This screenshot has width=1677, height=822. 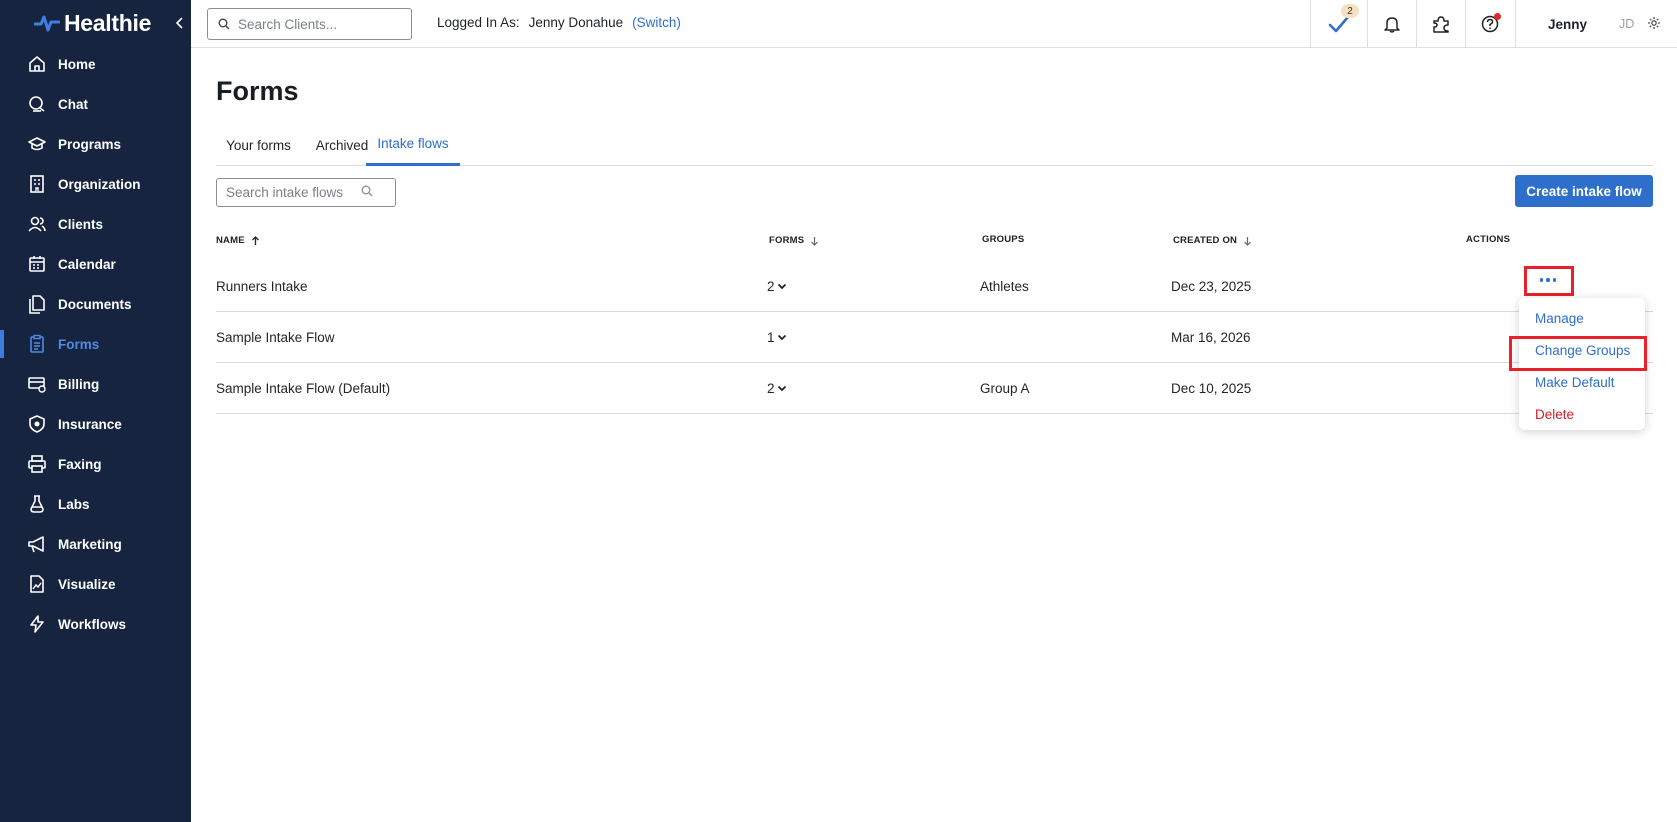 What do you see at coordinates (293, 192) in the screenshot?
I see `intake-flow-search-input` at bounding box center [293, 192].